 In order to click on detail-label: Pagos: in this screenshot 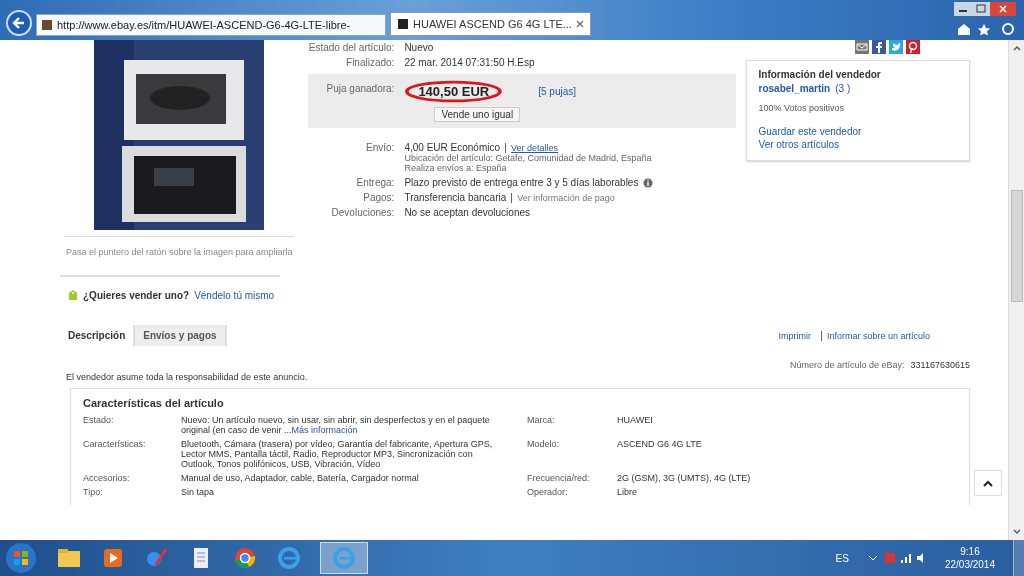, I will do `click(378, 197)`.